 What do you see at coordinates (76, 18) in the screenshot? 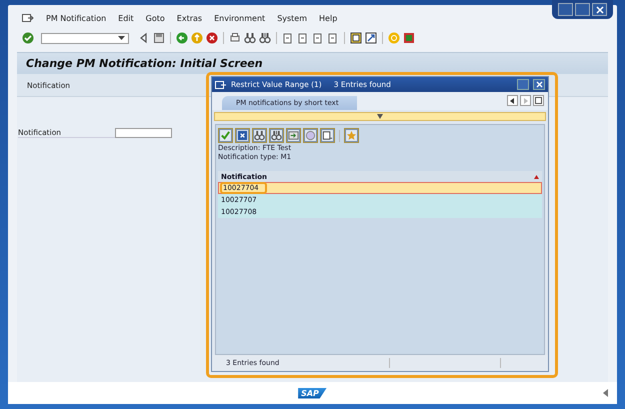
I see `menu-item: PM Notification` at bounding box center [76, 18].